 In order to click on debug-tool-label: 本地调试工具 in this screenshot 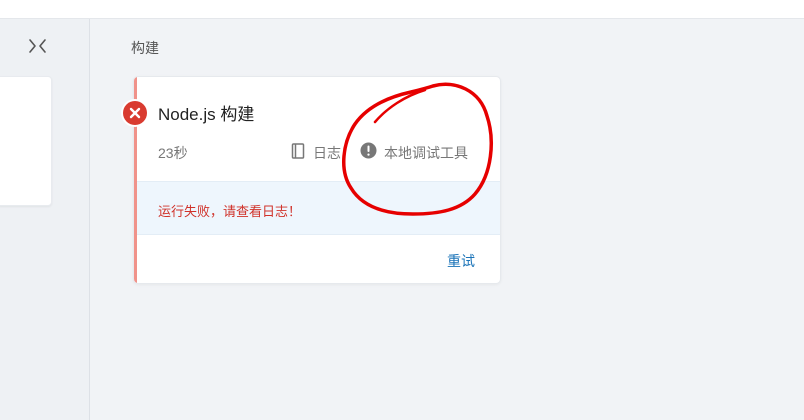, I will do `click(426, 153)`.